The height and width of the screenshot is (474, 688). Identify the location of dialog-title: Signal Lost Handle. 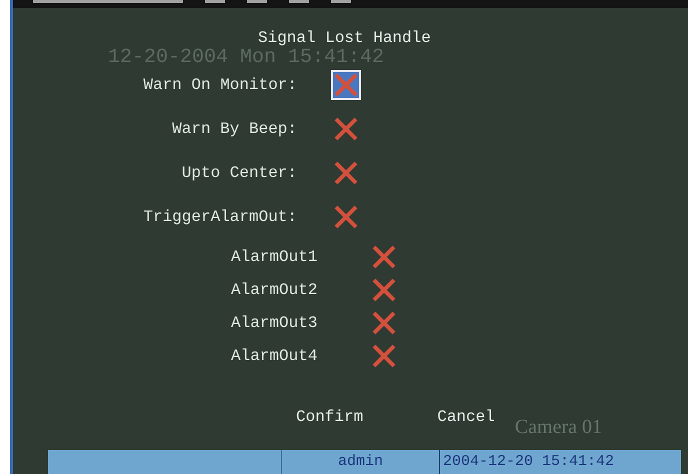
(344, 38).